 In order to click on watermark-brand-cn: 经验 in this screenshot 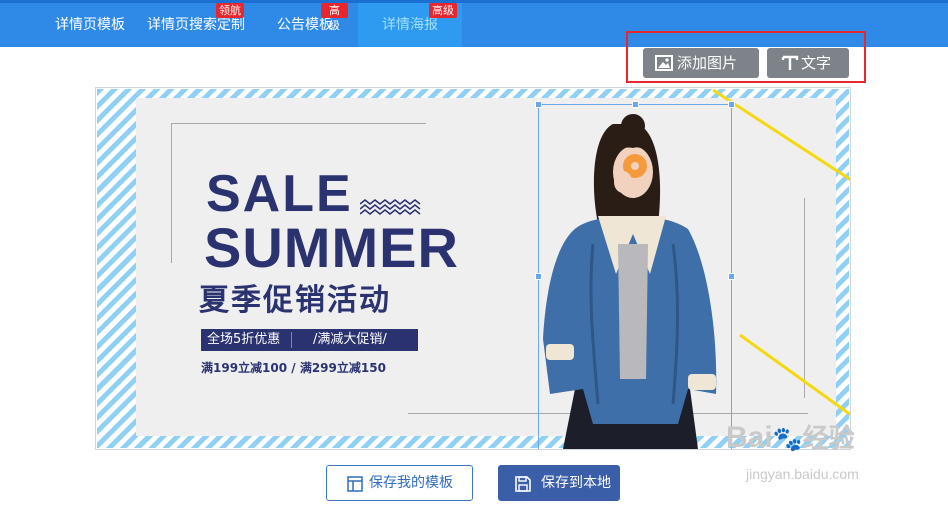, I will do `click(828, 438)`.